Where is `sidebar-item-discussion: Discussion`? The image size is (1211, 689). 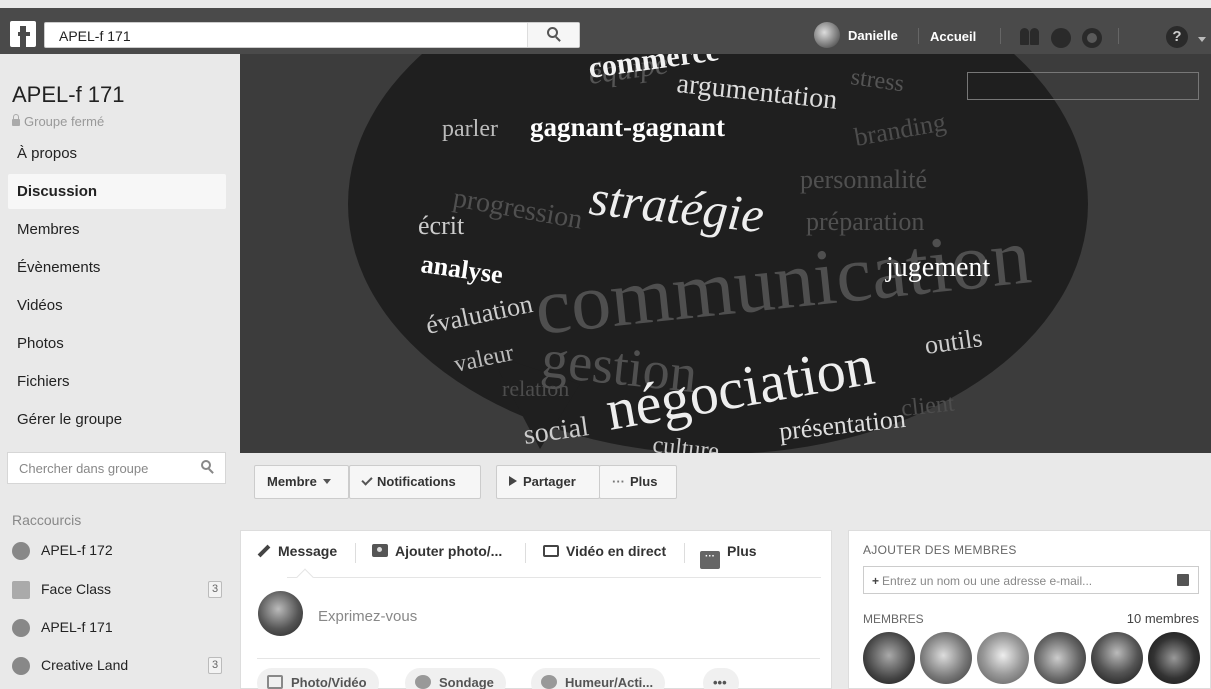
sidebar-item-discussion: Discussion is located at coordinates (117, 191).